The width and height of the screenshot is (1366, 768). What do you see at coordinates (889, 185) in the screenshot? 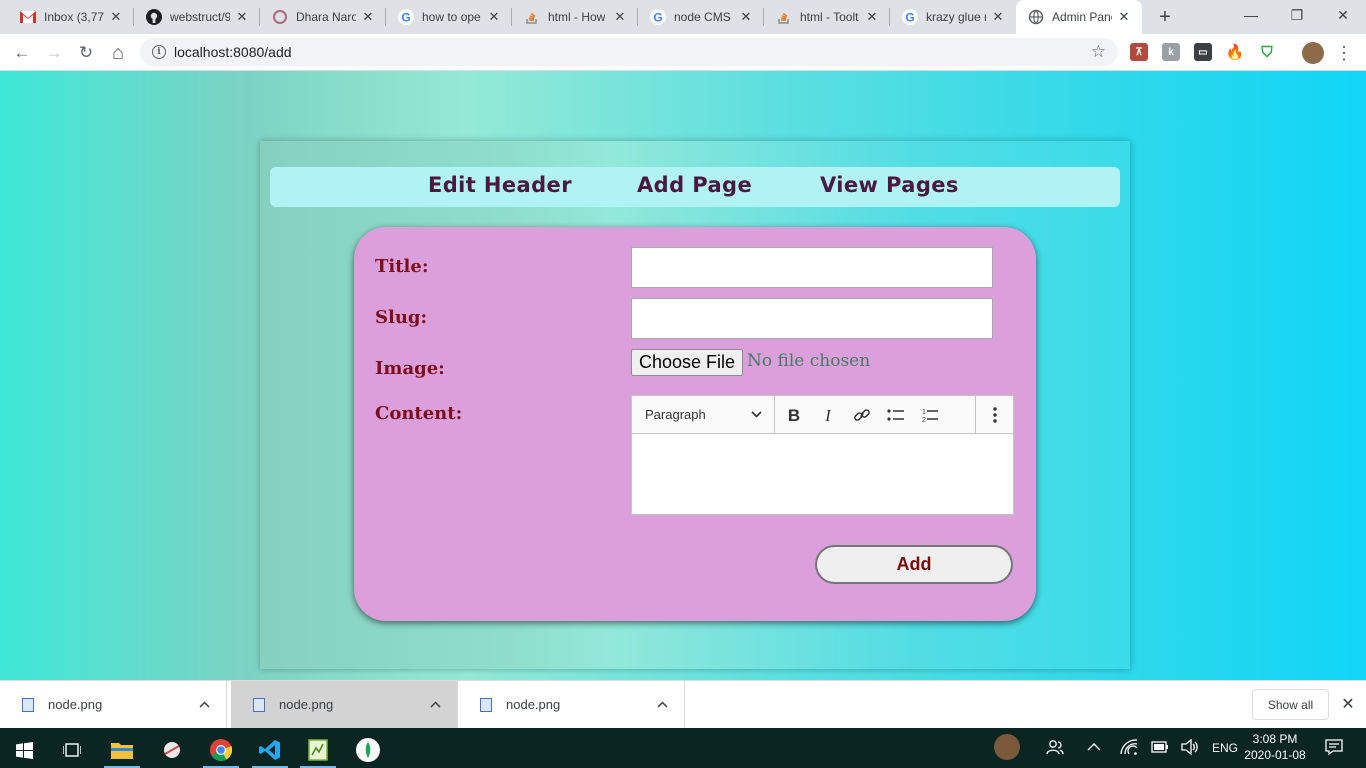
I see `menu-view-pages: View Pages` at bounding box center [889, 185].